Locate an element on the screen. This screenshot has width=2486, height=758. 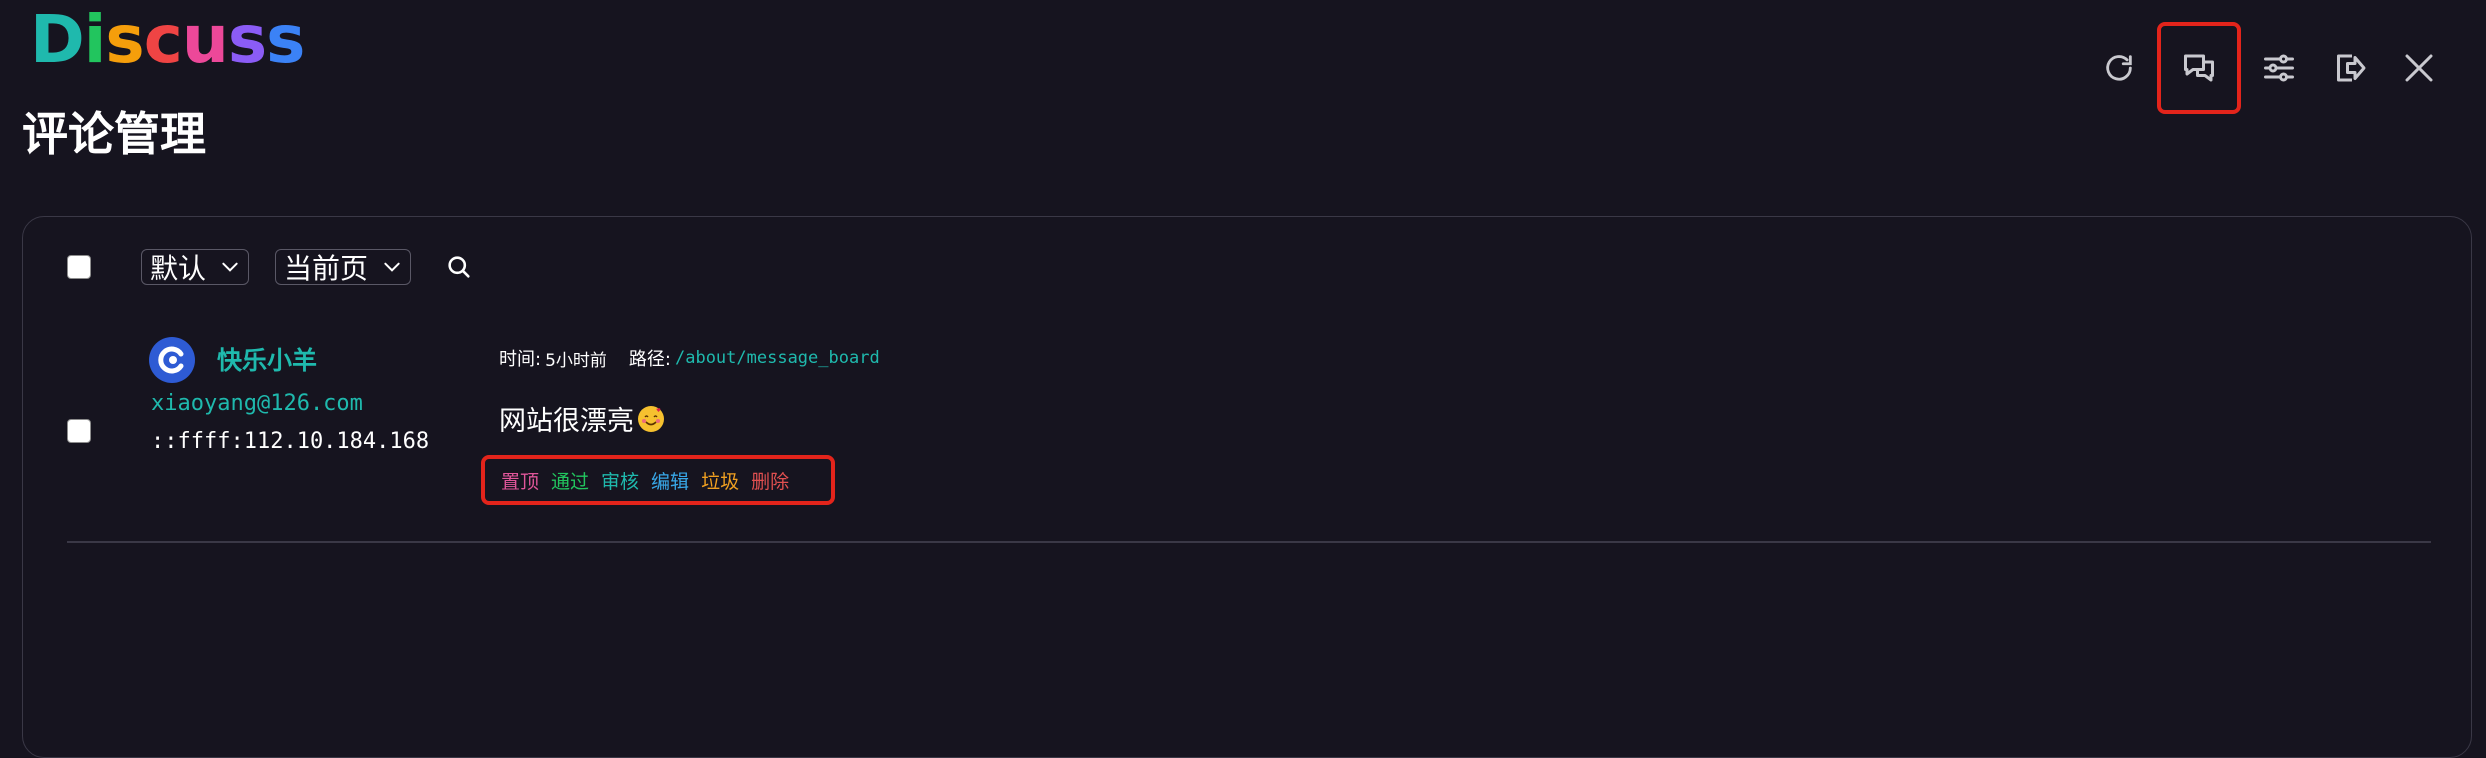
sort-select: 默认 is located at coordinates (195, 267).